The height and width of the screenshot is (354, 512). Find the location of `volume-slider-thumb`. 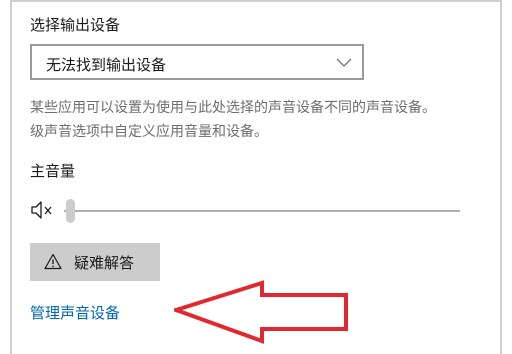

volume-slider-thumb is located at coordinates (70, 211).